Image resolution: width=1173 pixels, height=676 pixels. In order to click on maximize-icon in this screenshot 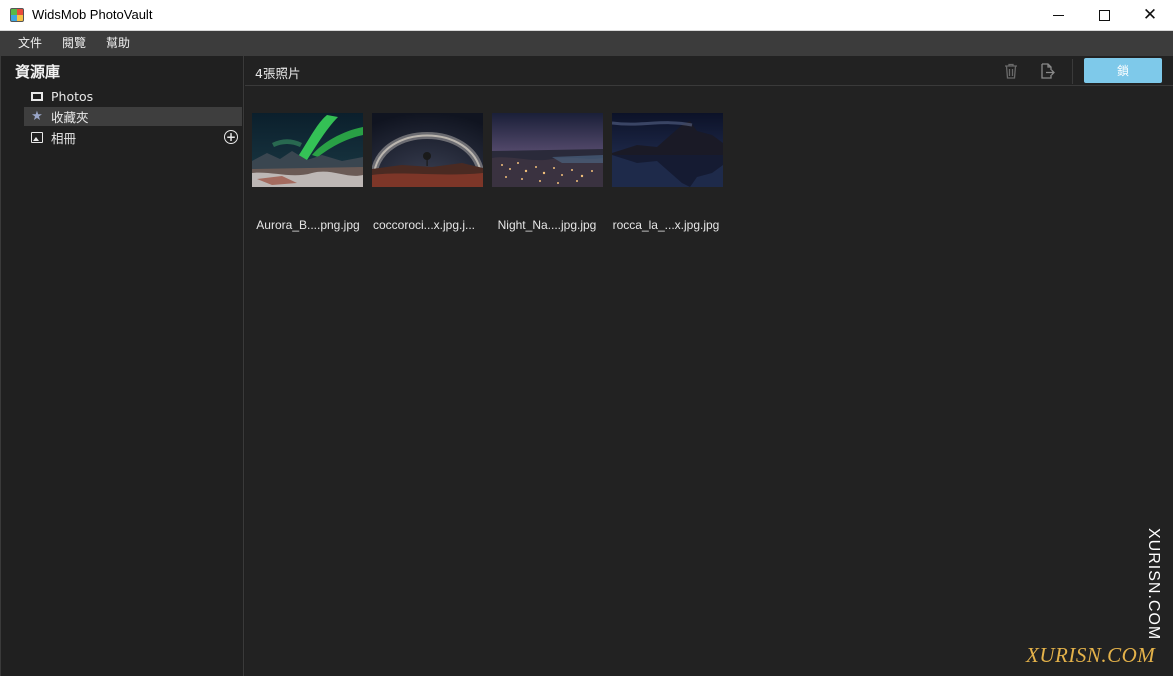, I will do `click(1104, 15)`.